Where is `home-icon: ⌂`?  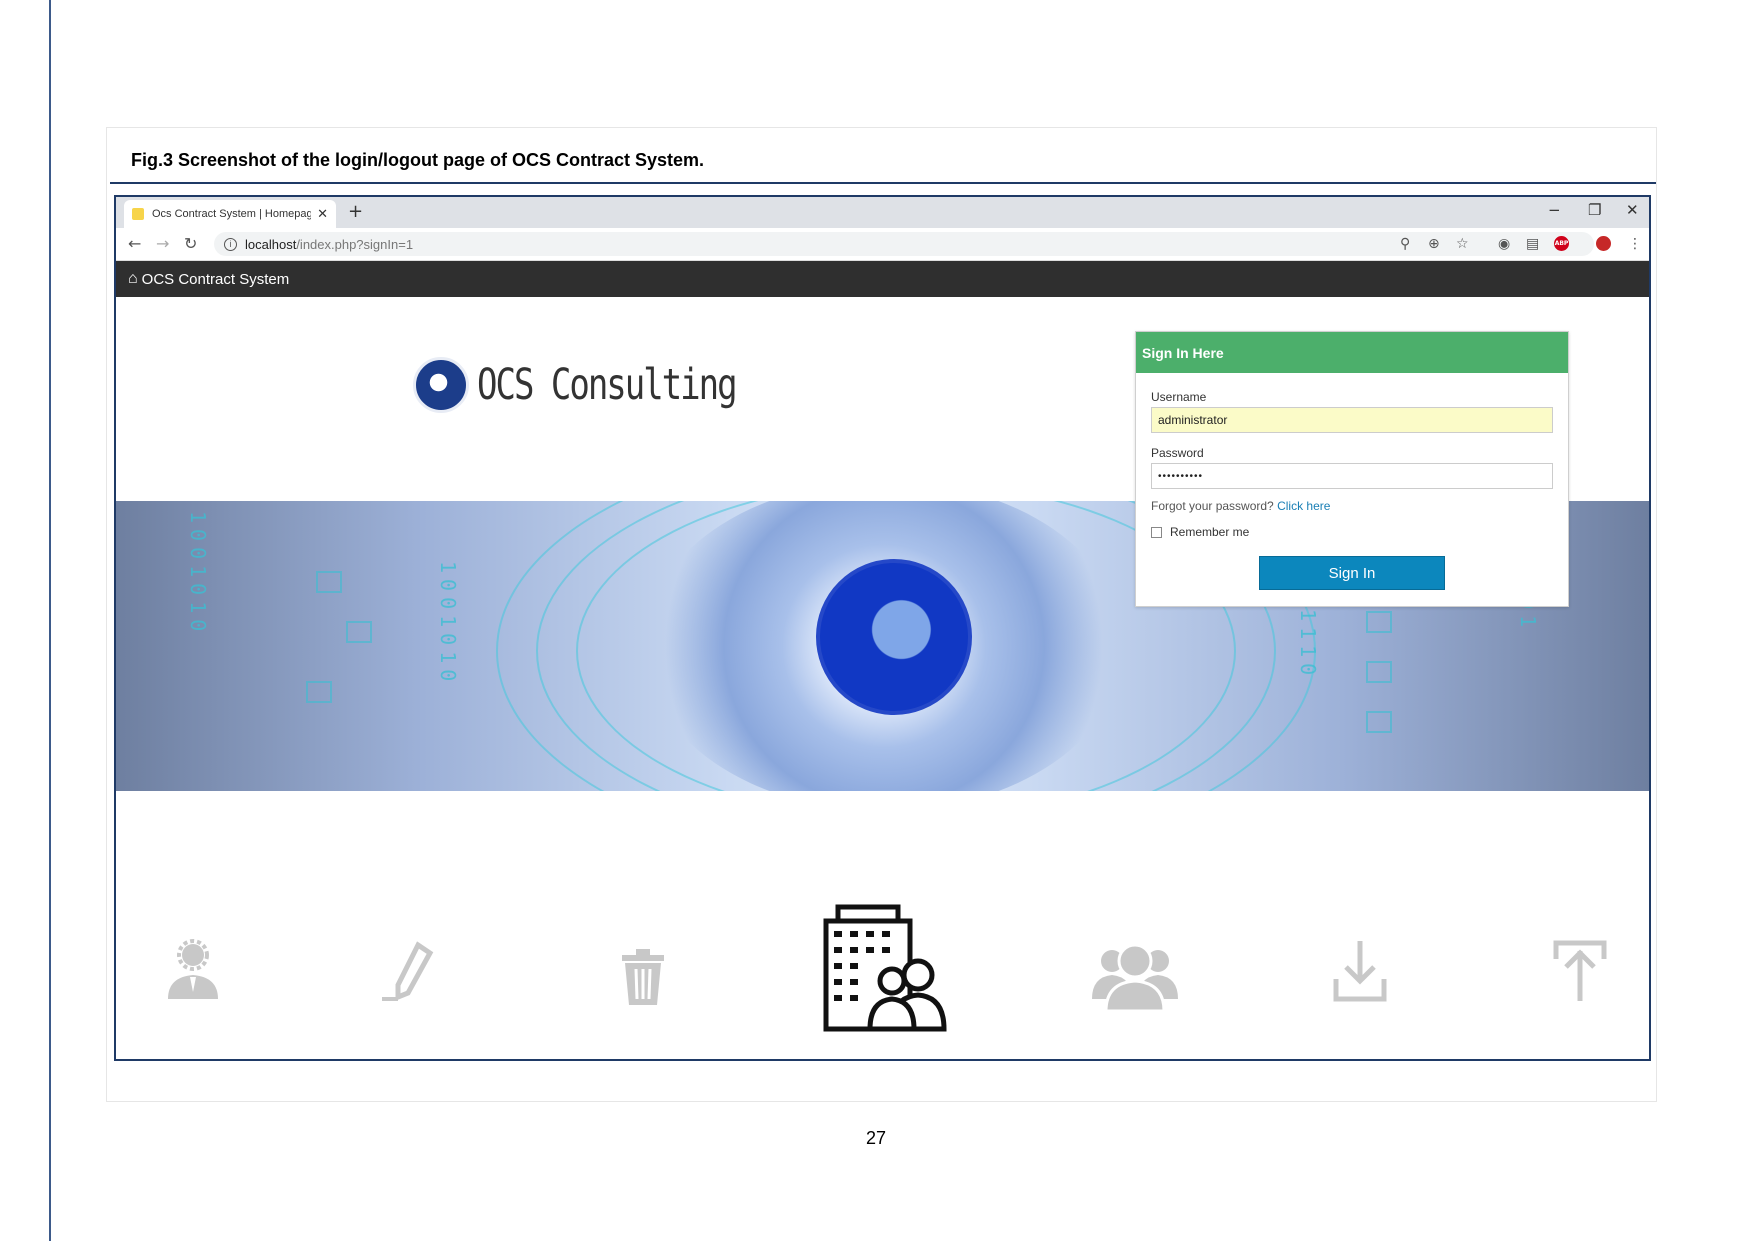 home-icon: ⌂ is located at coordinates (133, 279).